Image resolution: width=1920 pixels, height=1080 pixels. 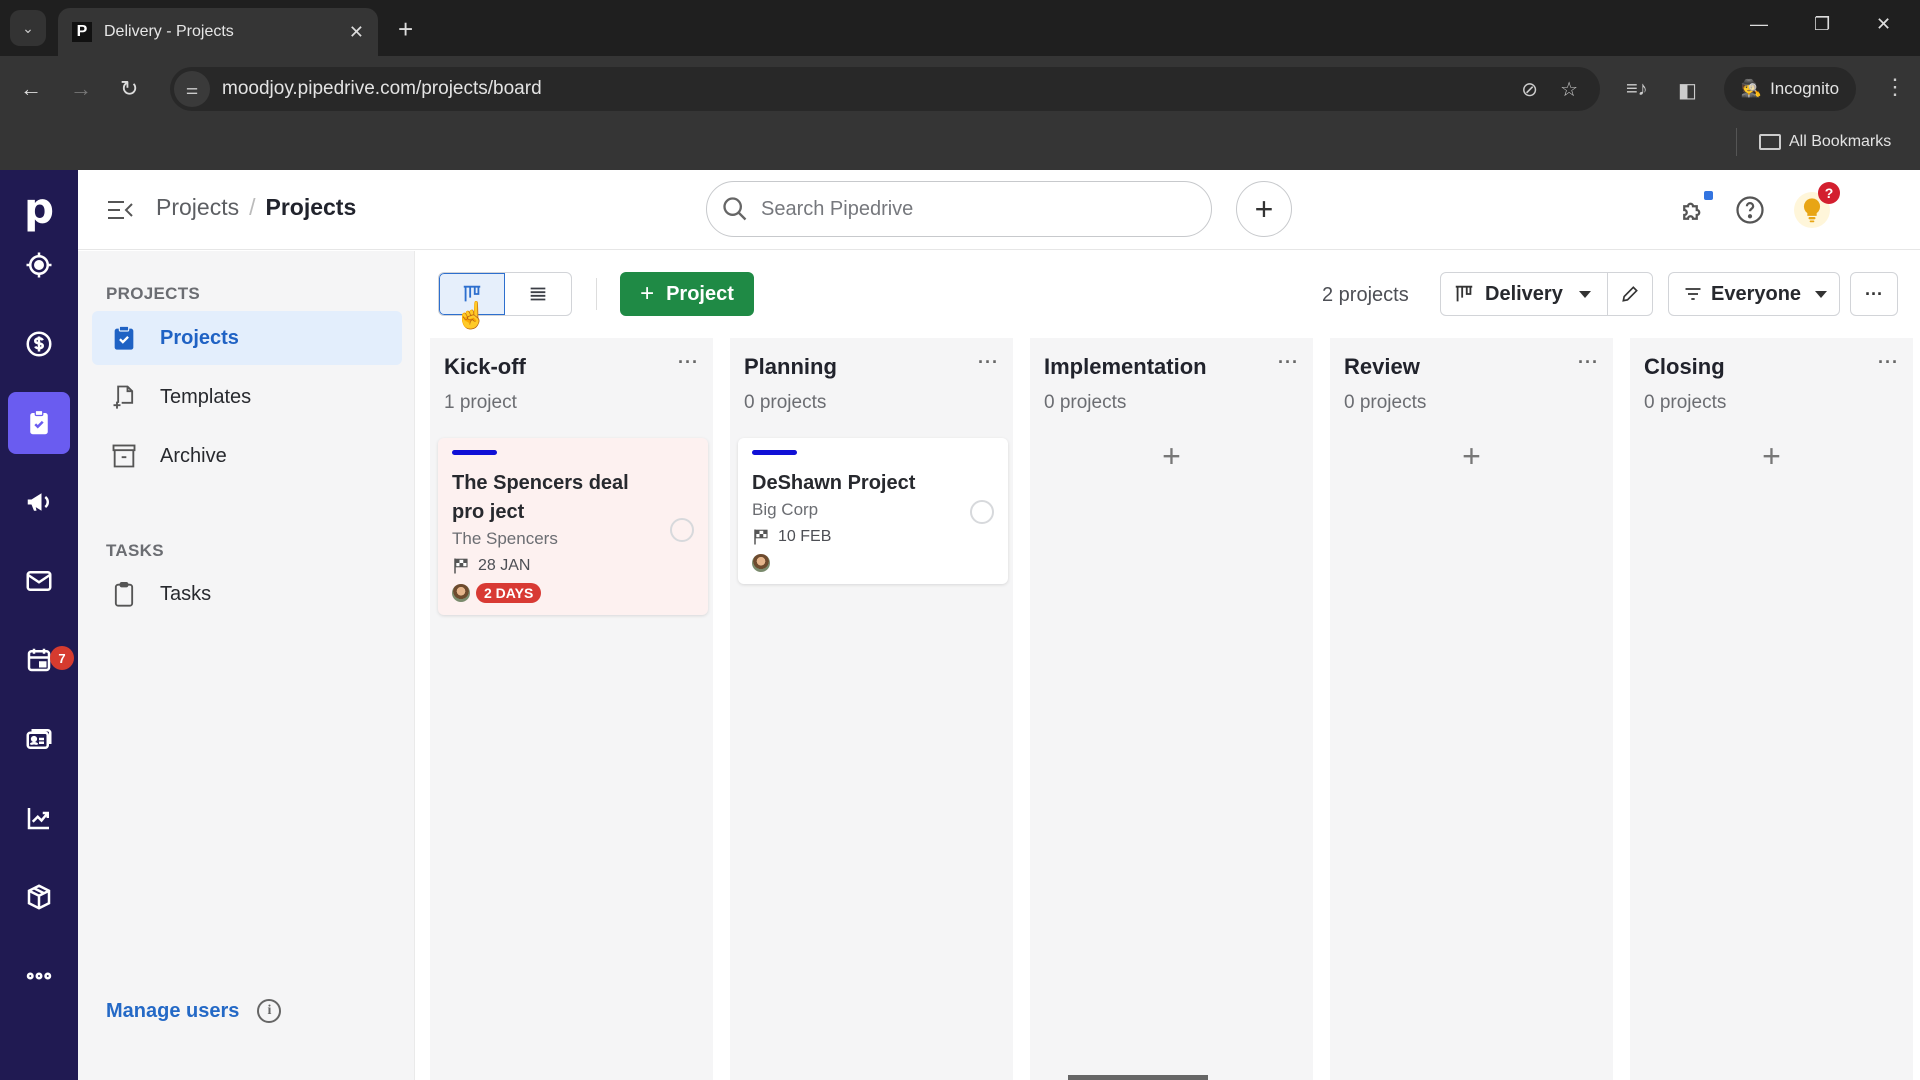 I want to click on add-project-button: + Project, so click(x=687, y=294).